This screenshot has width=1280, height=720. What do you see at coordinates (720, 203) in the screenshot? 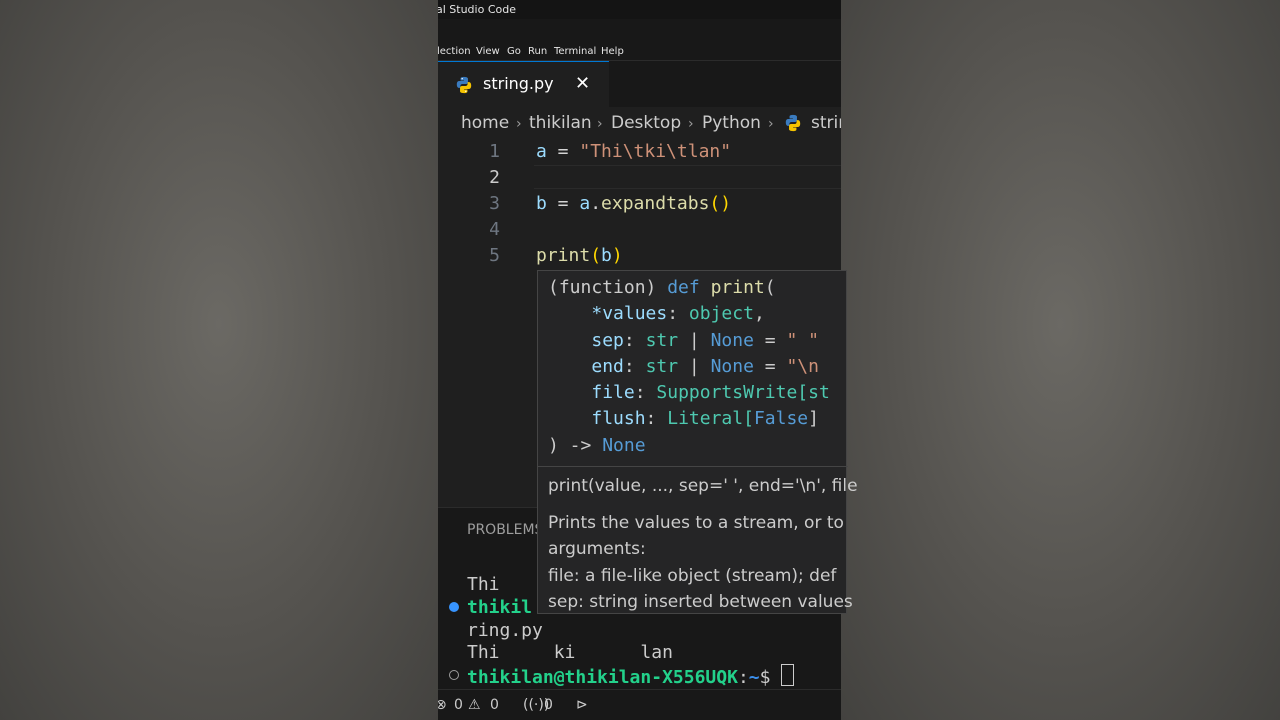
I see `token-paren: ()` at bounding box center [720, 203].